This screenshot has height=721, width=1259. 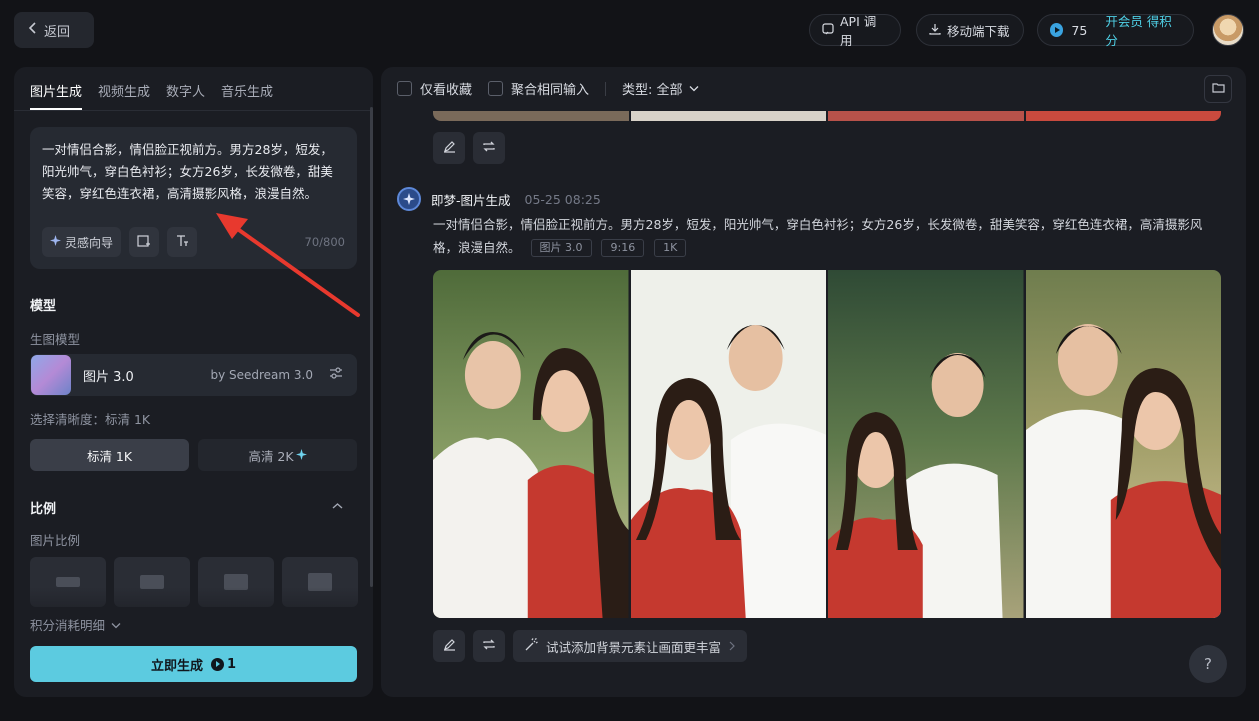 What do you see at coordinates (561, 248) in the screenshot?
I see `model-tag: 图片 3.0` at bounding box center [561, 248].